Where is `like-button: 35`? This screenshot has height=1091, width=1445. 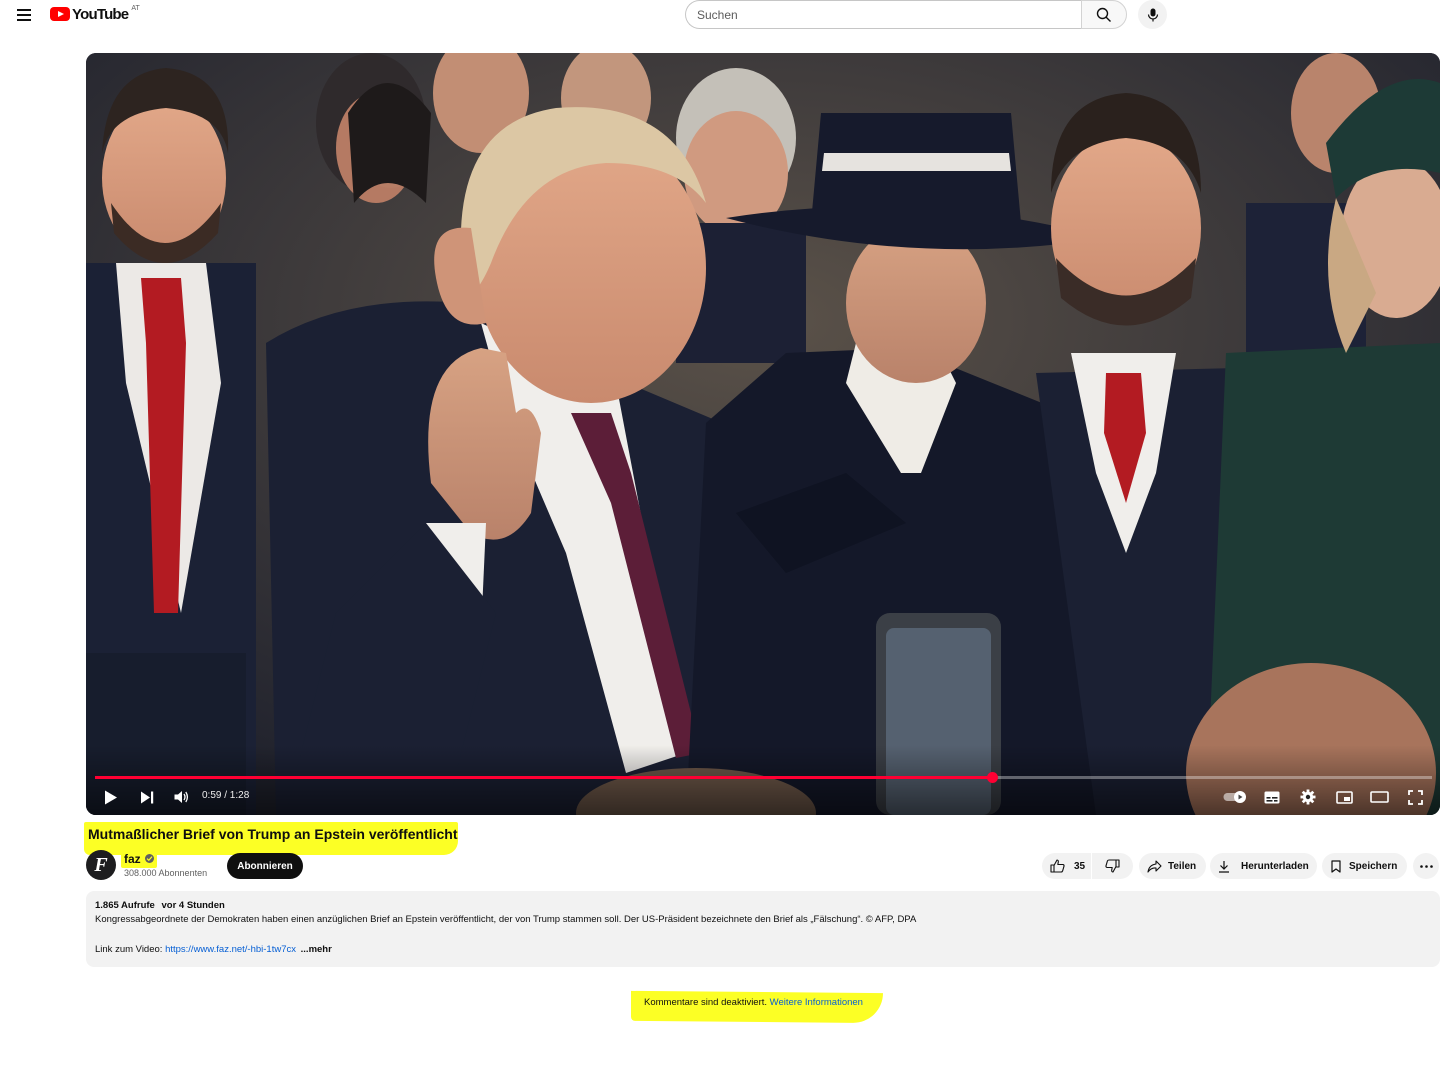 like-button: 35 is located at coordinates (1066, 866).